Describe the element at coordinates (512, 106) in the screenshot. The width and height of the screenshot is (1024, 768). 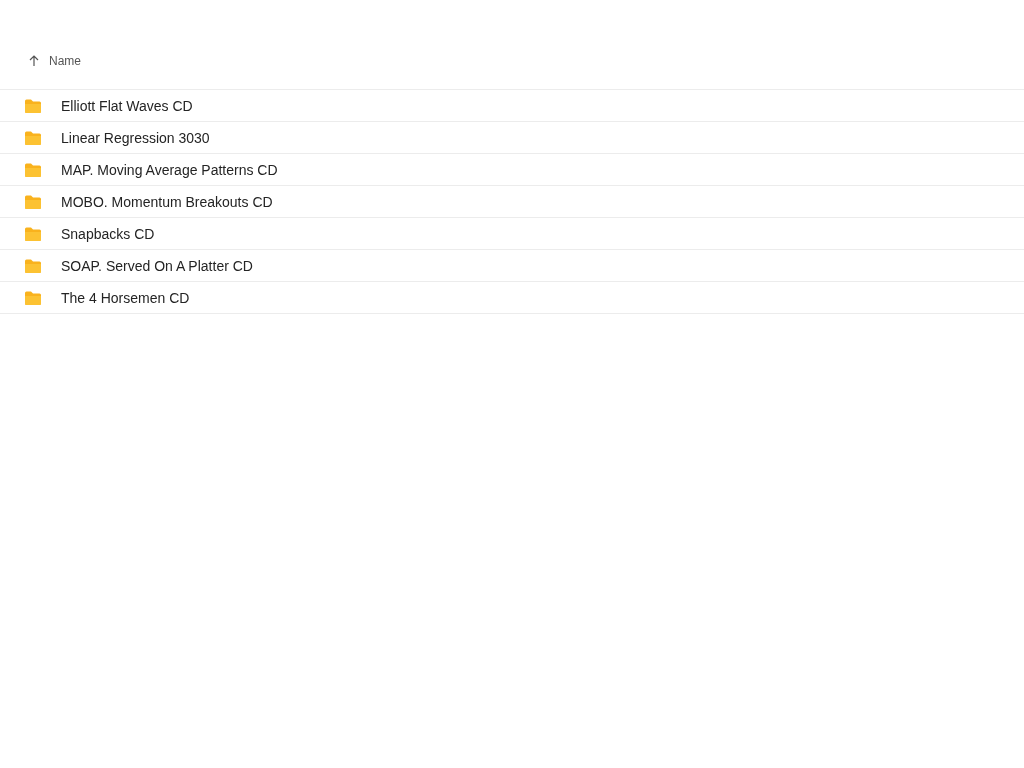
I see `folder-row: Elliott Flat Waves CD` at that location.